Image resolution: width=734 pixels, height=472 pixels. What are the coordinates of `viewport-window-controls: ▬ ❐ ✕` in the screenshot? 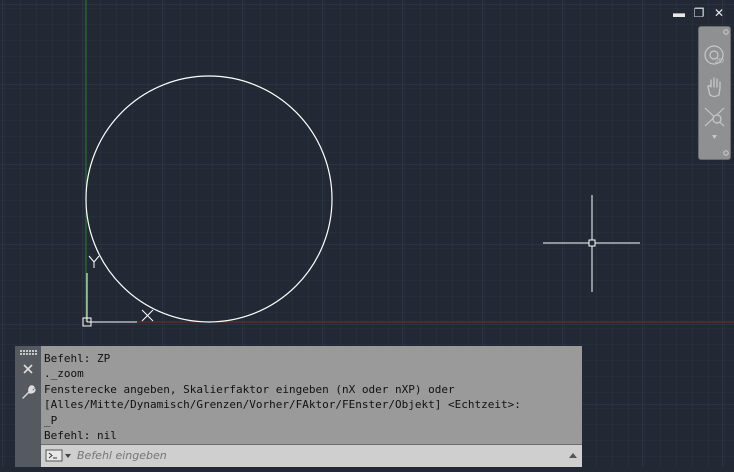 It's located at (699, 13).